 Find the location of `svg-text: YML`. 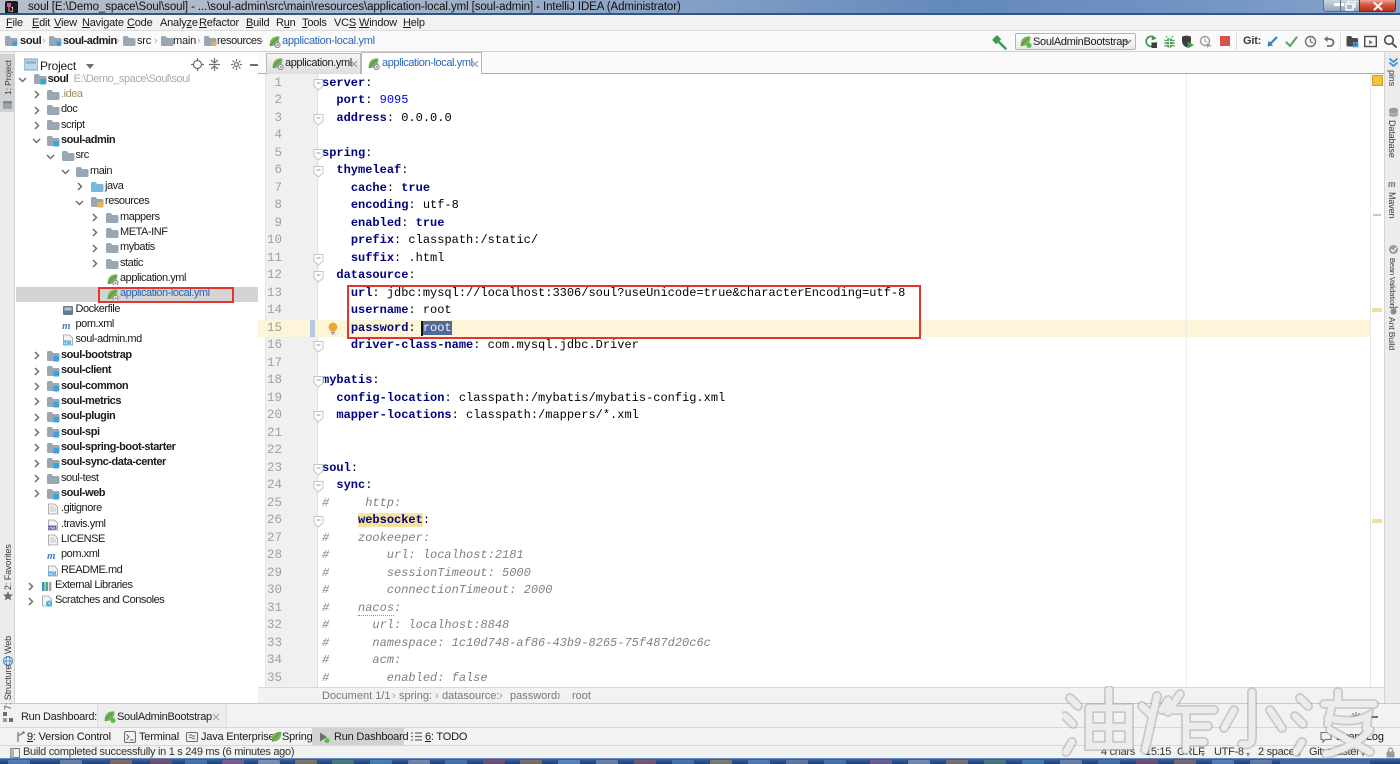

svg-text: YML is located at coordinates (52, 527).